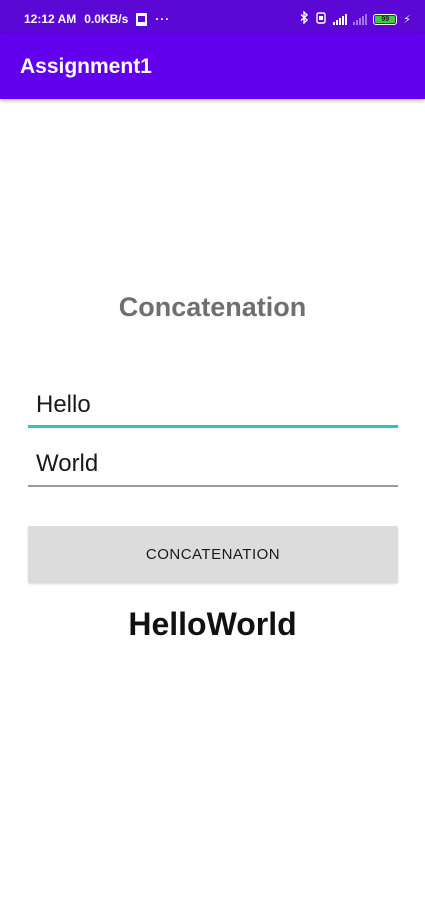 This screenshot has height=900, width=425. I want to click on first-string-input, so click(213, 405).